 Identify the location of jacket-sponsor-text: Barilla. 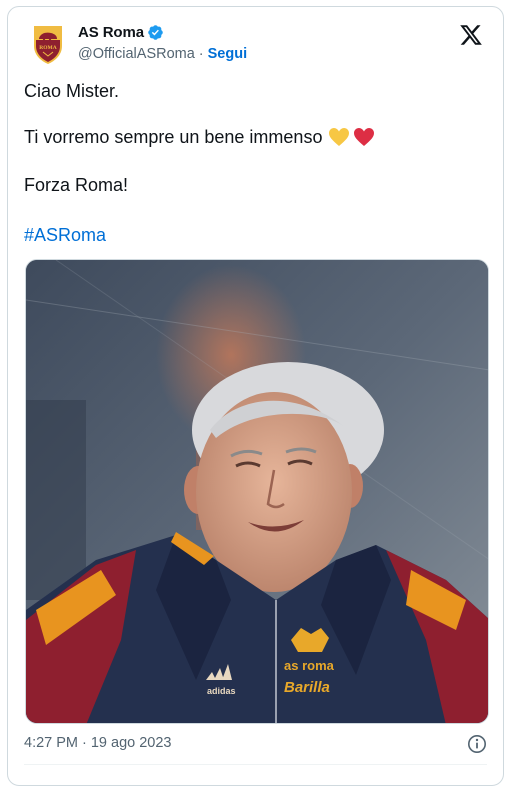
(307, 687).